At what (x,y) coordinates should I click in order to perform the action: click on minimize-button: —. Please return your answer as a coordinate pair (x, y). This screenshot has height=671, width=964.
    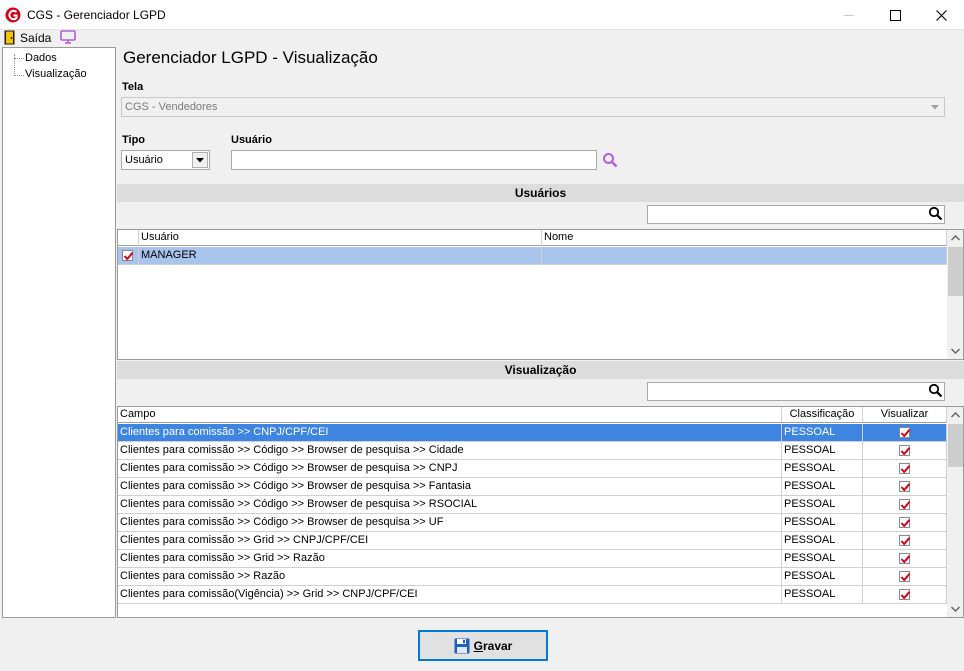
    Looking at the image, I should click on (849, 15).